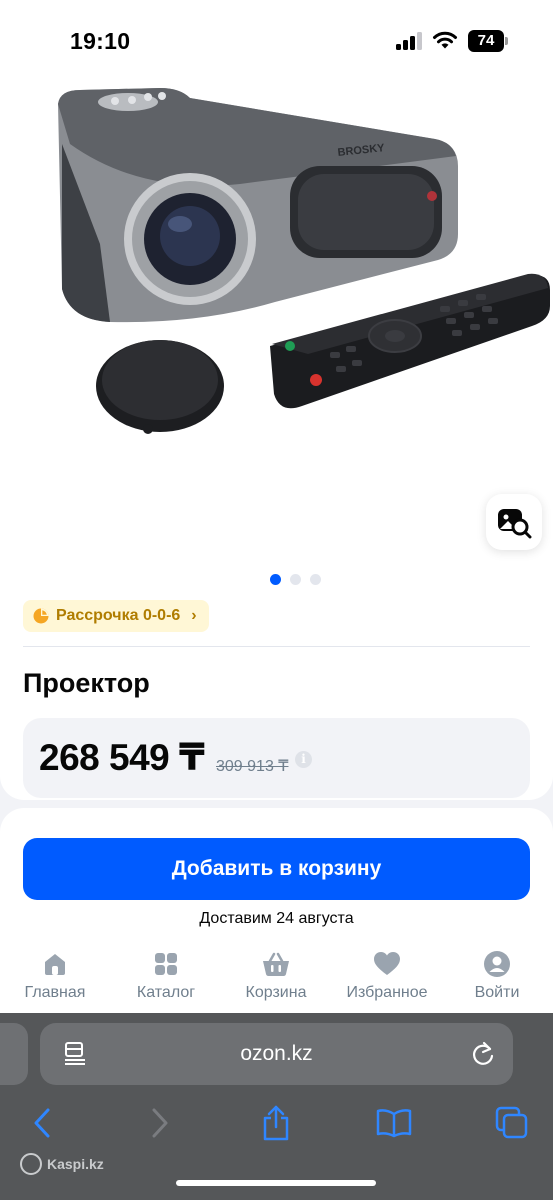 The image size is (553, 1200). I want to click on tab-home: Главная, so click(55, 975).